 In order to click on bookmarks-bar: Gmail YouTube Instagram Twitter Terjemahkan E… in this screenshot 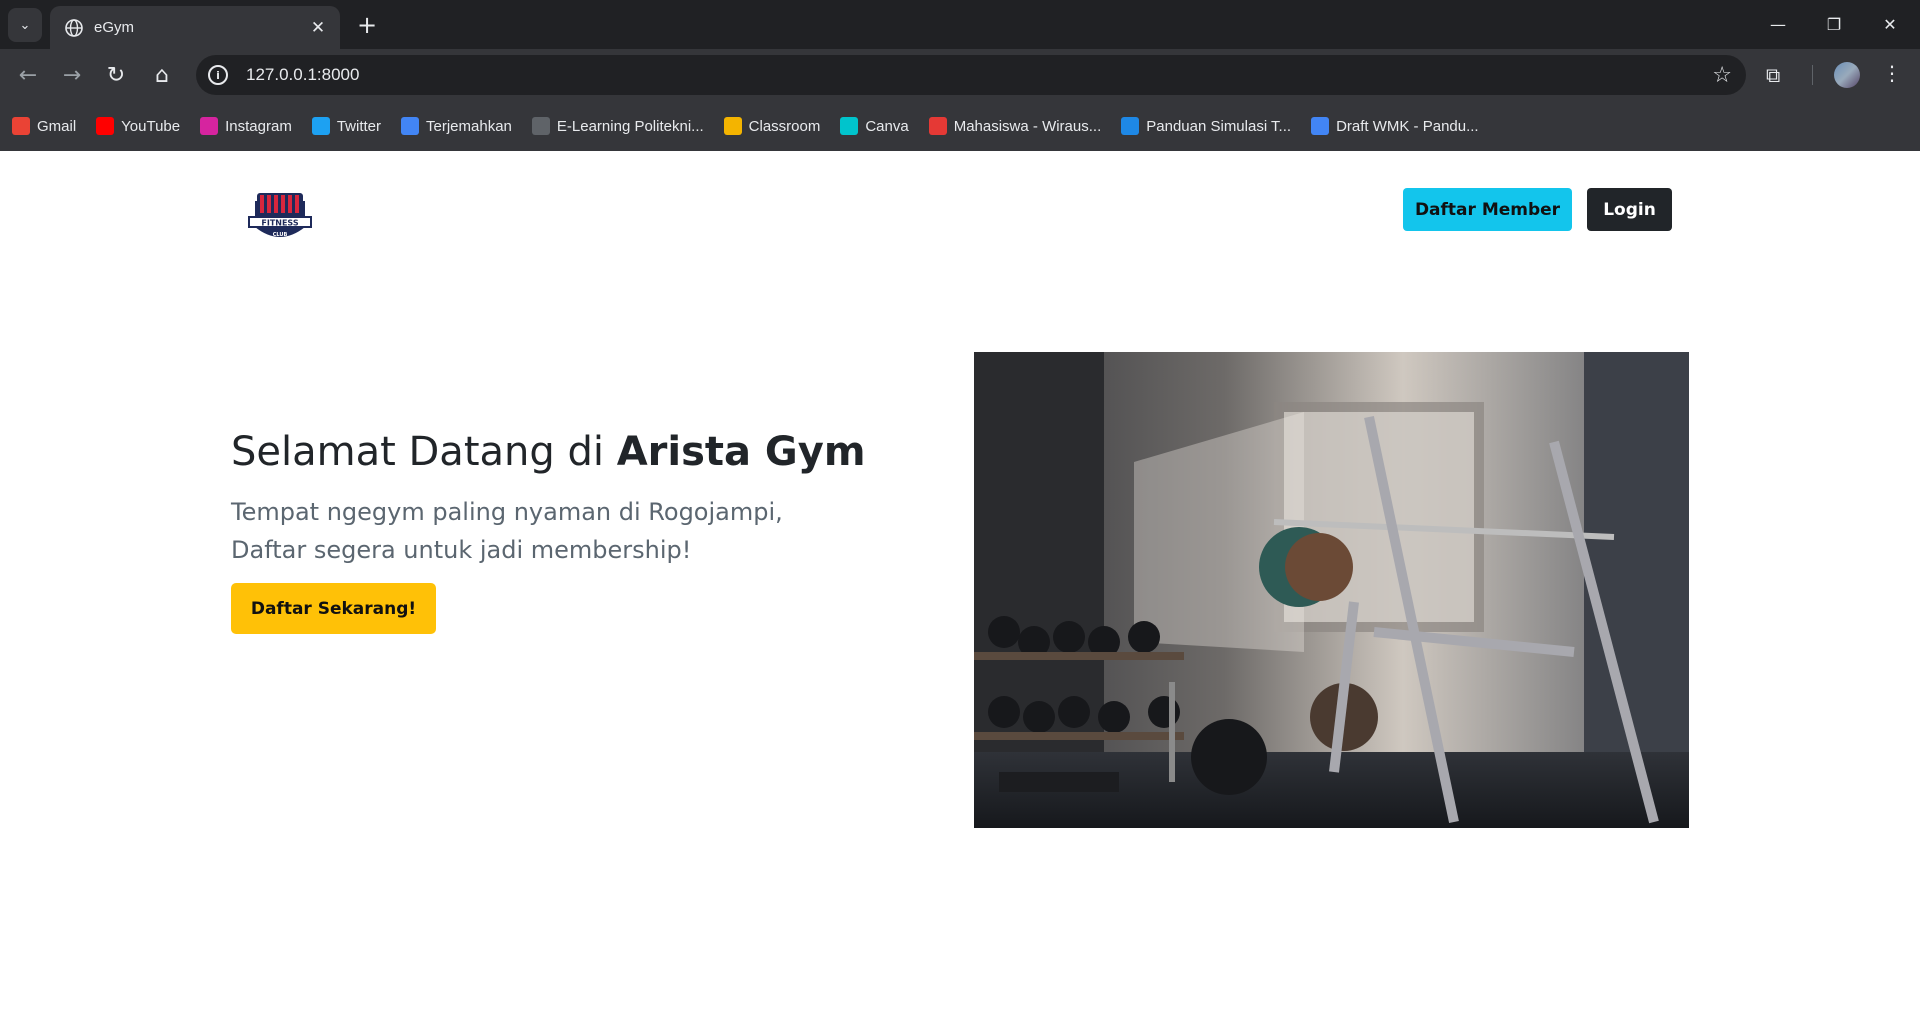, I will do `click(960, 126)`.